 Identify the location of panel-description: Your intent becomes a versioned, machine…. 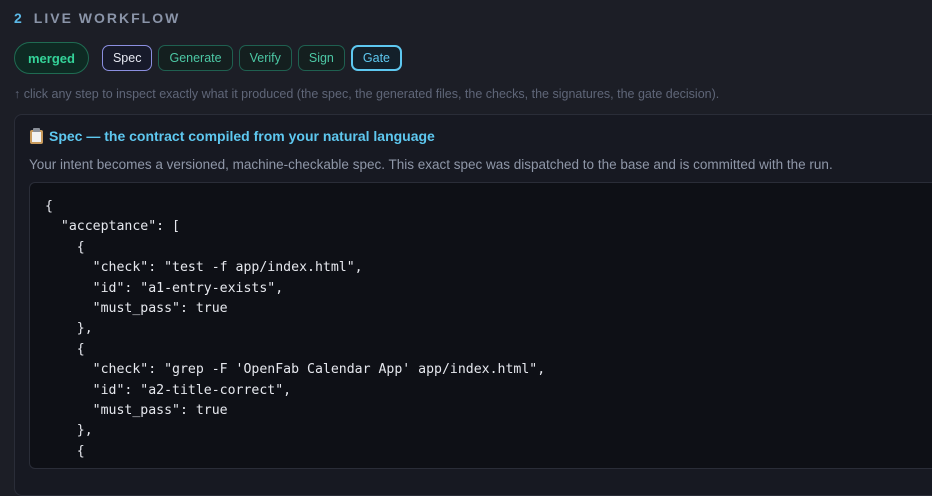
(431, 164).